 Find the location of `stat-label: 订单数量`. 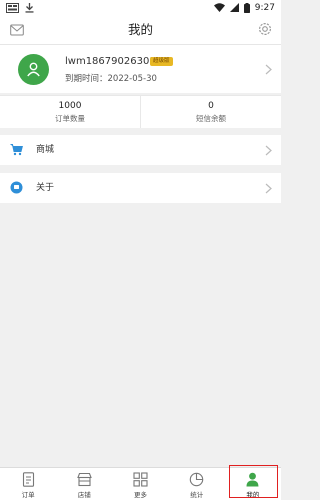

stat-label: 订单数量 is located at coordinates (70, 118).